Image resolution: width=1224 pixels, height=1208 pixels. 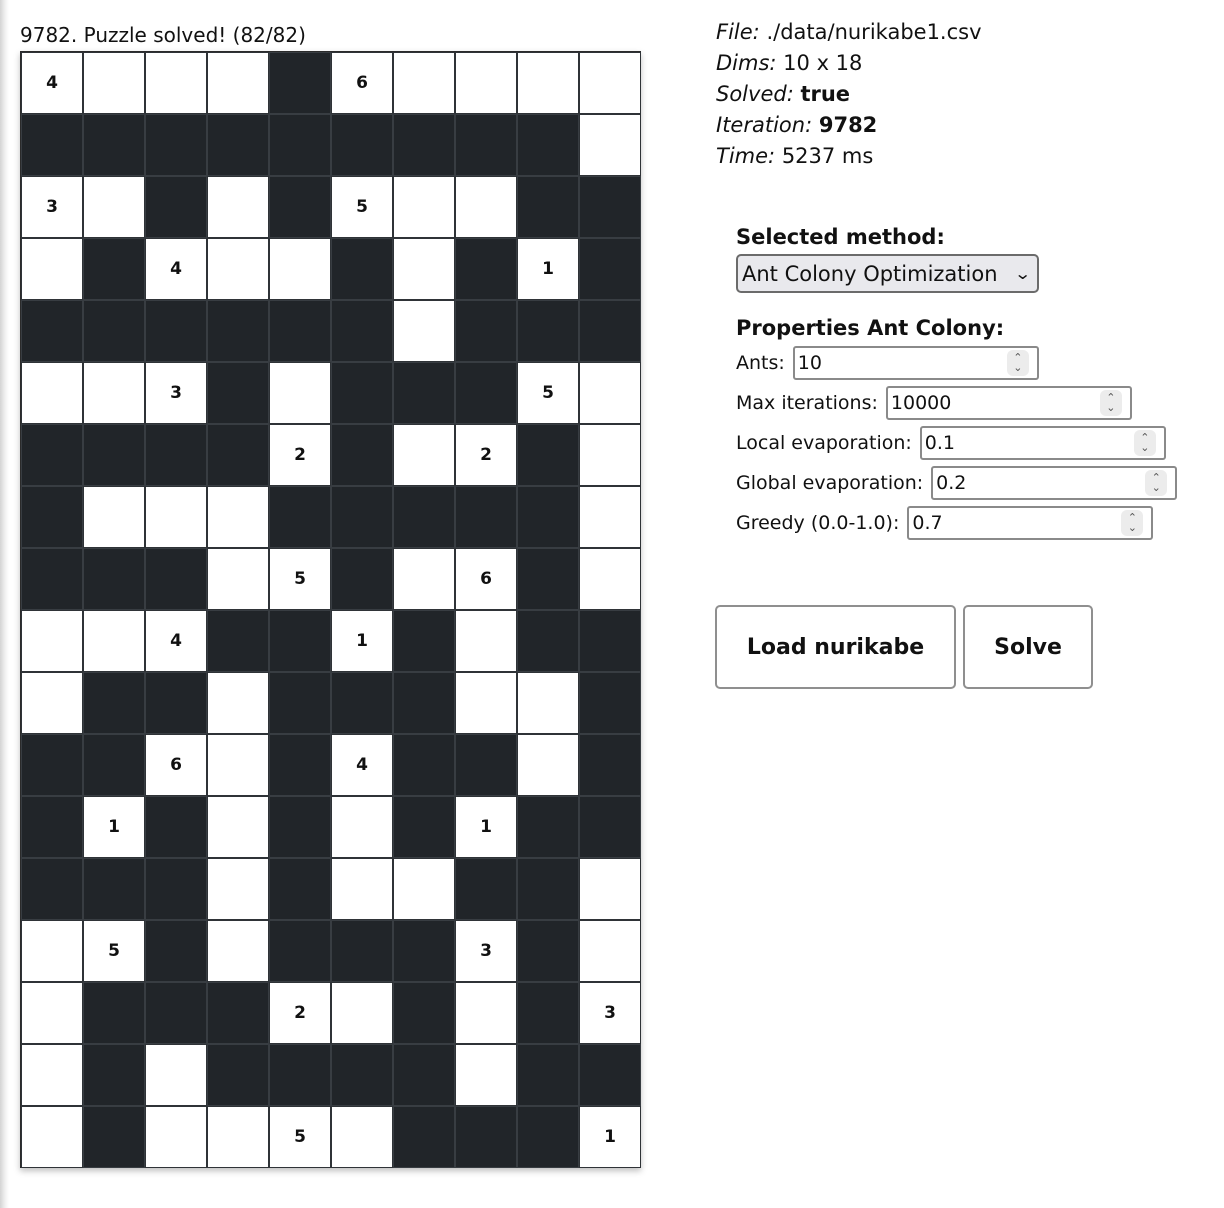 I want to click on board-cell-clue: 3, so click(x=52, y=207).